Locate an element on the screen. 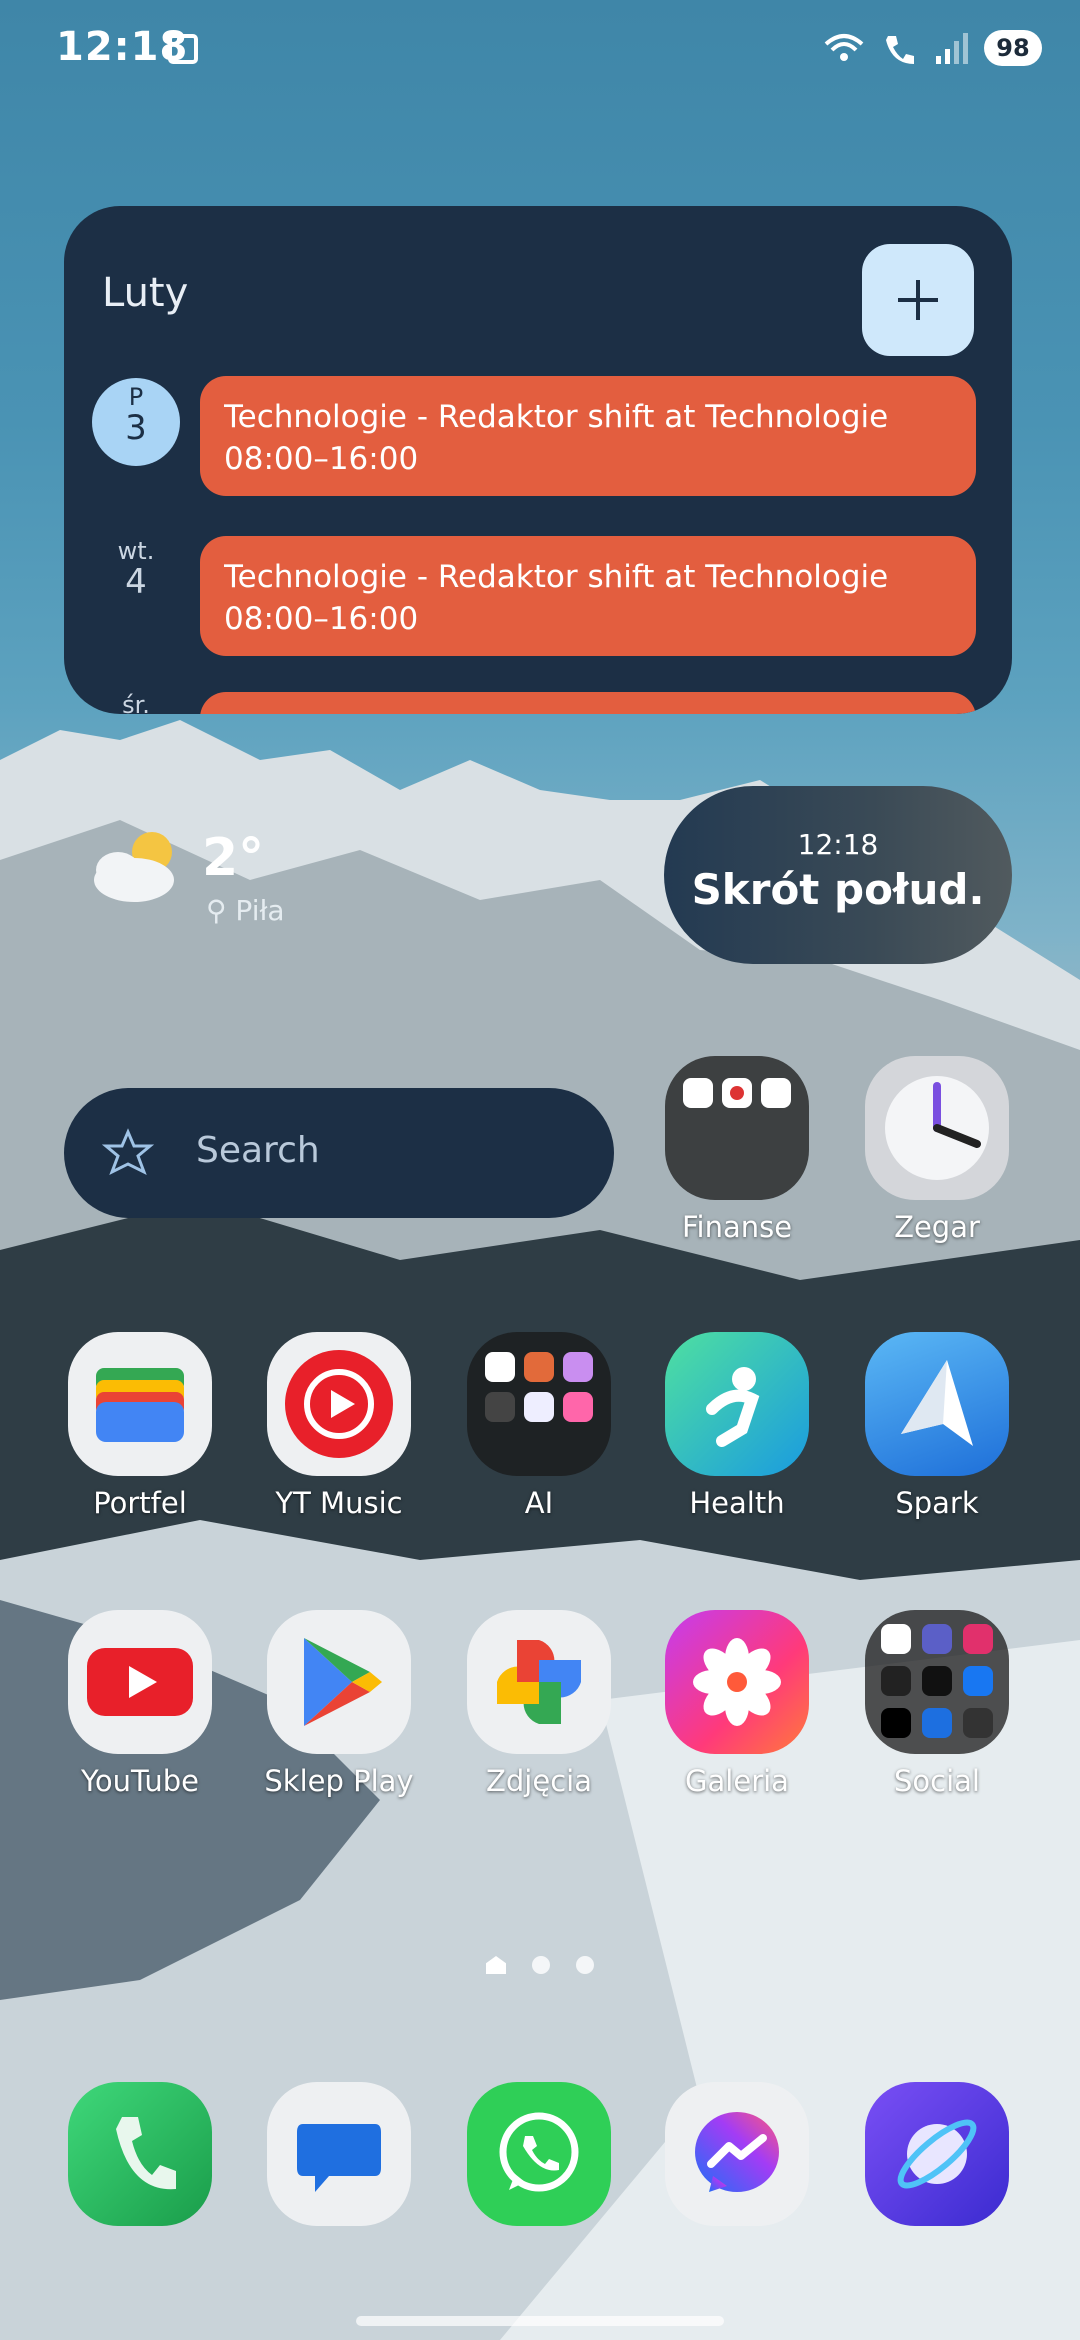 The height and width of the screenshot is (2340, 1080). app-yt-music: YT Music is located at coordinates (339, 1426).